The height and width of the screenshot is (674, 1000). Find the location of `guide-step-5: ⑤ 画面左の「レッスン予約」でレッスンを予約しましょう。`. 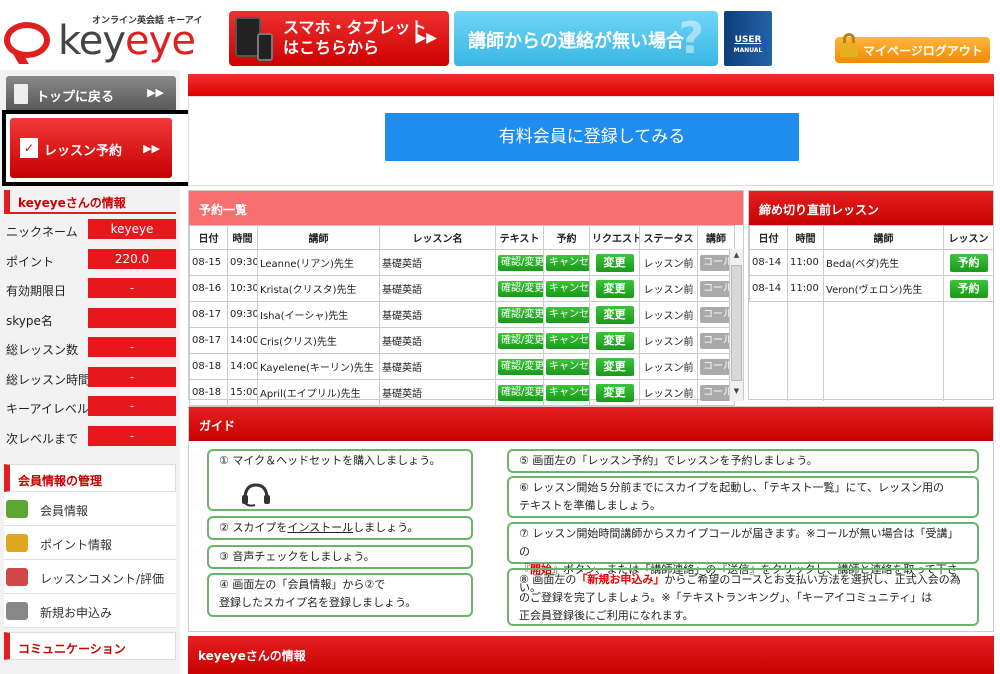

guide-step-5: ⑤ 画面左の「レッスン予約」でレッスンを予約しましょう。 is located at coordinates (743, 461).